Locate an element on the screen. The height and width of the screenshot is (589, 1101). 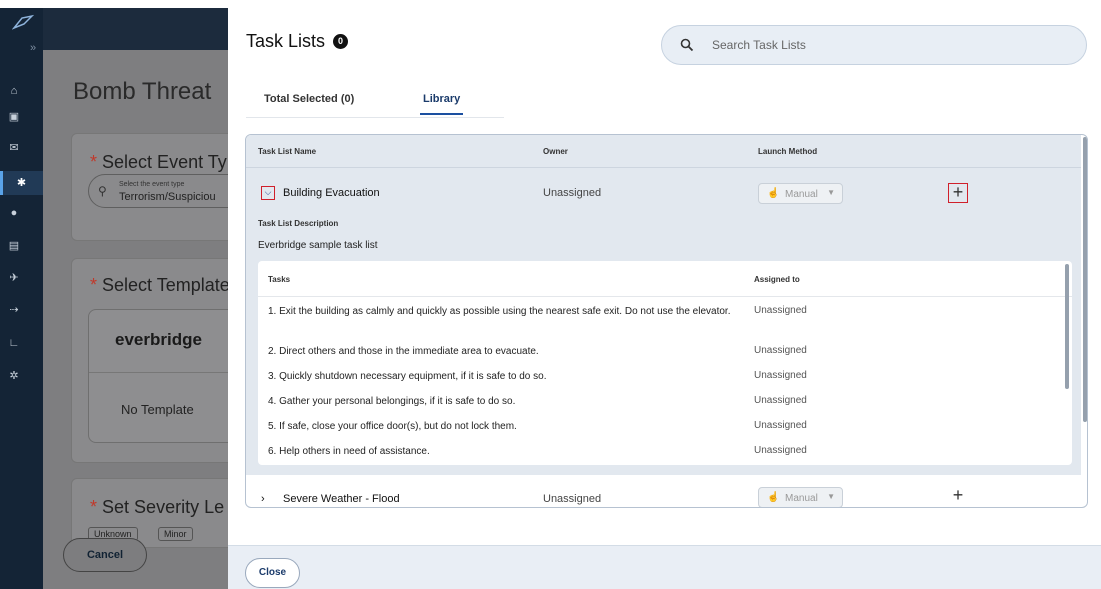
template-label: * Select Template is located at coordinates (160, 285).